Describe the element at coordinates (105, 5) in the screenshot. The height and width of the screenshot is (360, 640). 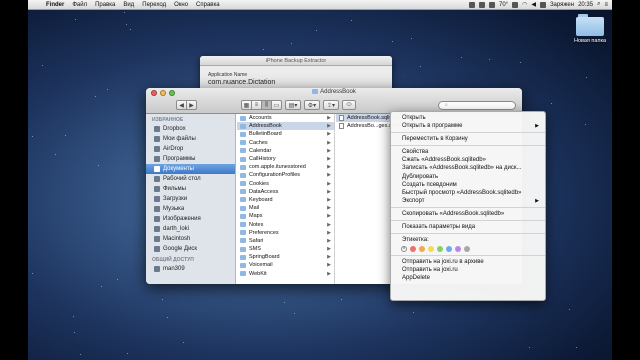
I see `menu-edit: Правка` at that location.